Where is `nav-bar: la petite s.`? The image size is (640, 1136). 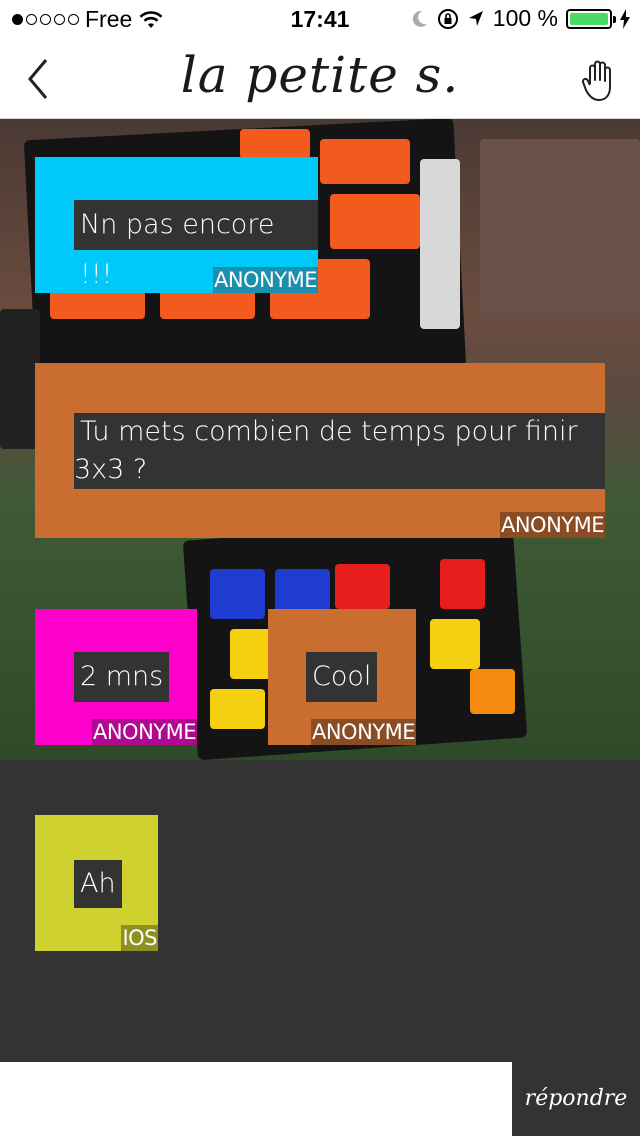
nav-bar: la petite s. is located at coordinates (320, 79).